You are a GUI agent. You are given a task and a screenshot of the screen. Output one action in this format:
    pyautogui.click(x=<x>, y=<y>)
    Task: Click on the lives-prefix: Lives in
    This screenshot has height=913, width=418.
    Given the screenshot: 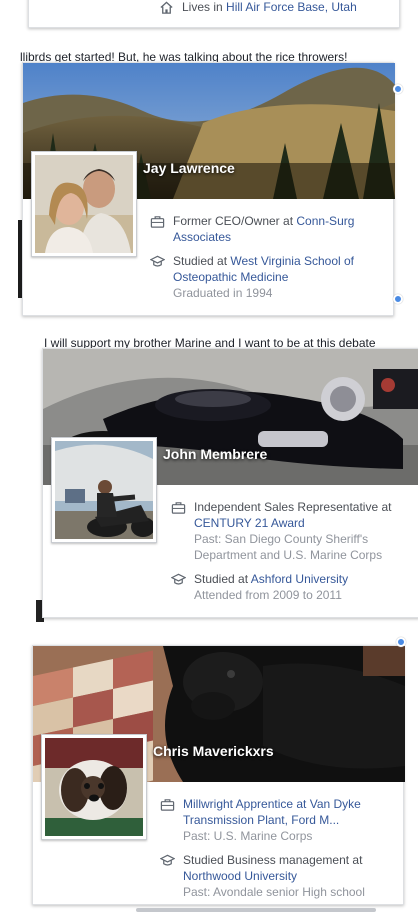 What is the action you would take?
    pyautogui.click(x=202, y=7)
    